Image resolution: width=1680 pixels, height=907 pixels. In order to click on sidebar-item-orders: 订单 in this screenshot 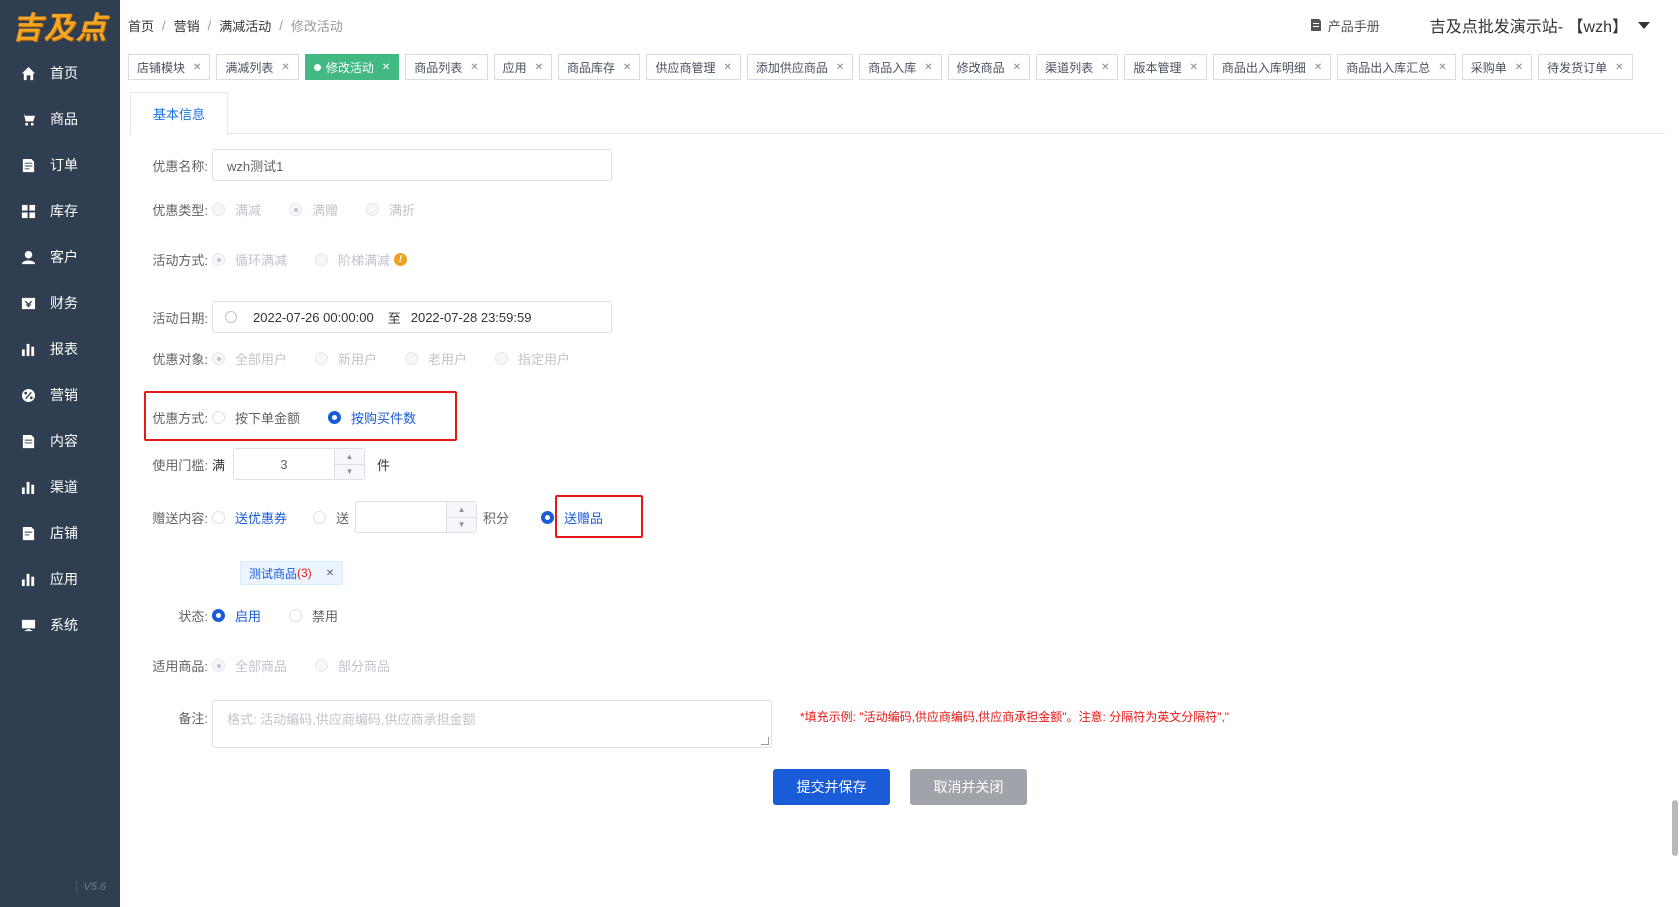, I will do `click(60, 165)`.